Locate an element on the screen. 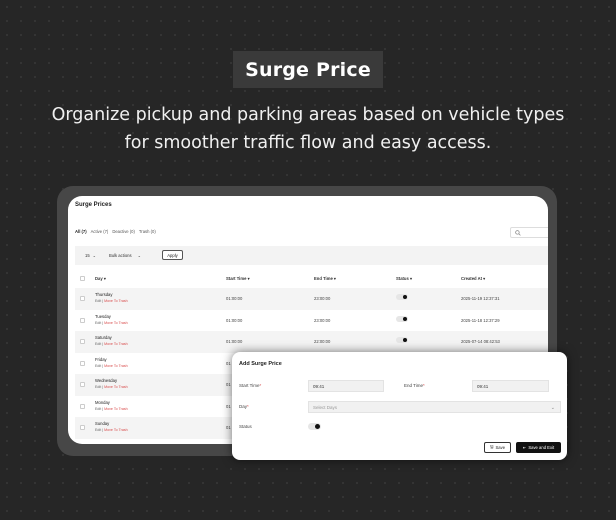  start-time-input: 09:41 is located at coordinates (346, 386).